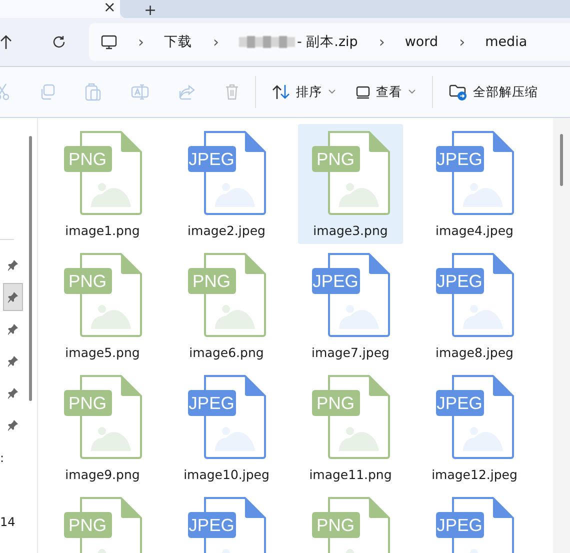 The width and height of the screenshot is (570, 553). Describe the element at coordinates (421, 42) in the screenshot. I see `breadcrumb-item: word` at that location.